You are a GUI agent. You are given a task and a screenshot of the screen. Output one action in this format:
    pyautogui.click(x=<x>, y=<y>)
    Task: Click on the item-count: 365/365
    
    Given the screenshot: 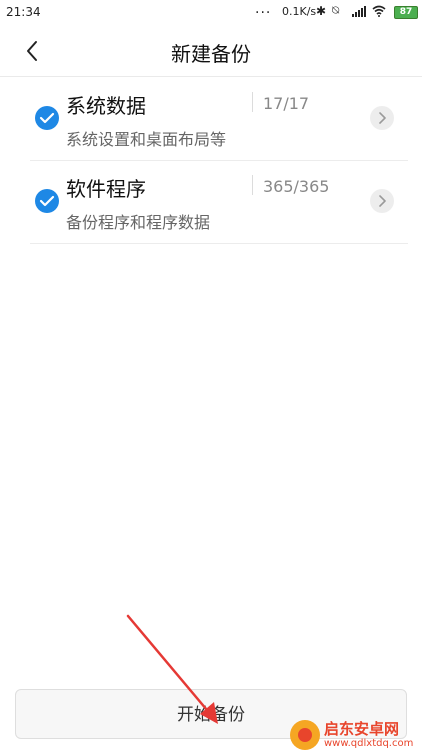 What is the action you would take?
    pyautogui.click(x=296, y=186)
    